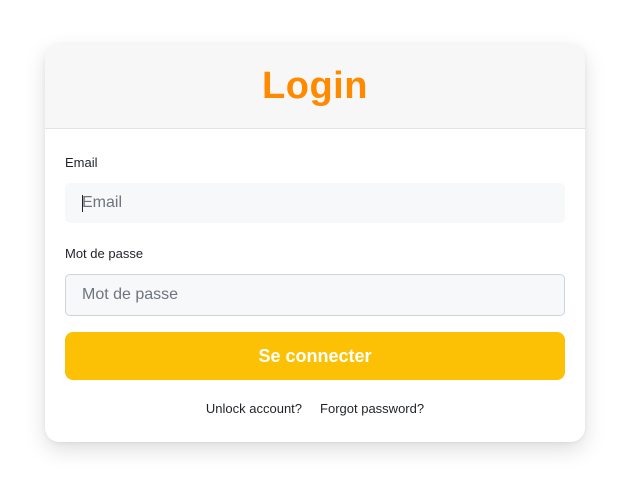 This screenshot has height=478, width=631. What do you see at coordinates (315, 203) in the screenshot?
I see `email-field` at bounding box center [315, 203].